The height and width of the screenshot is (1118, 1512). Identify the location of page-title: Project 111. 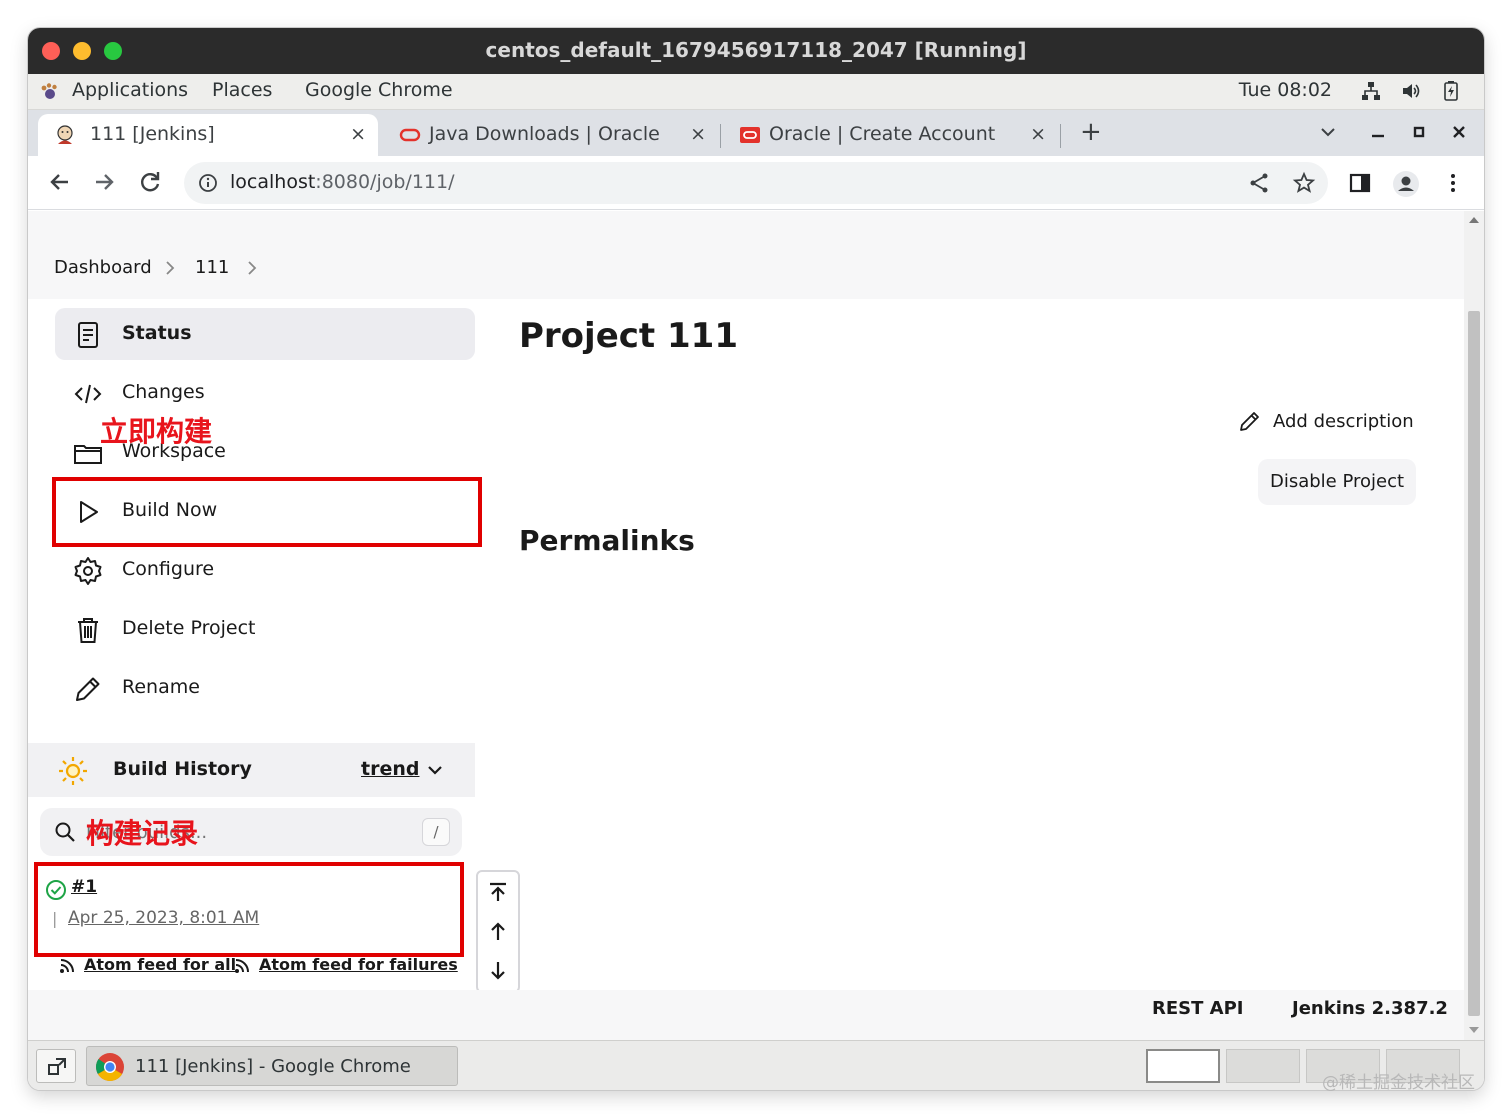
(628, 336).